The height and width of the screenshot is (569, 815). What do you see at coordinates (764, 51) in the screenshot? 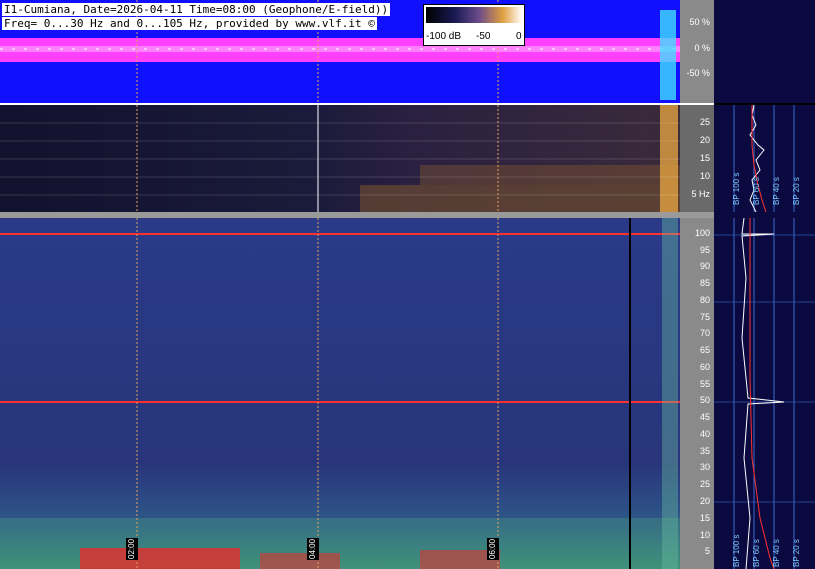
I see `side-panel-top` at bounding box center [764, 51].